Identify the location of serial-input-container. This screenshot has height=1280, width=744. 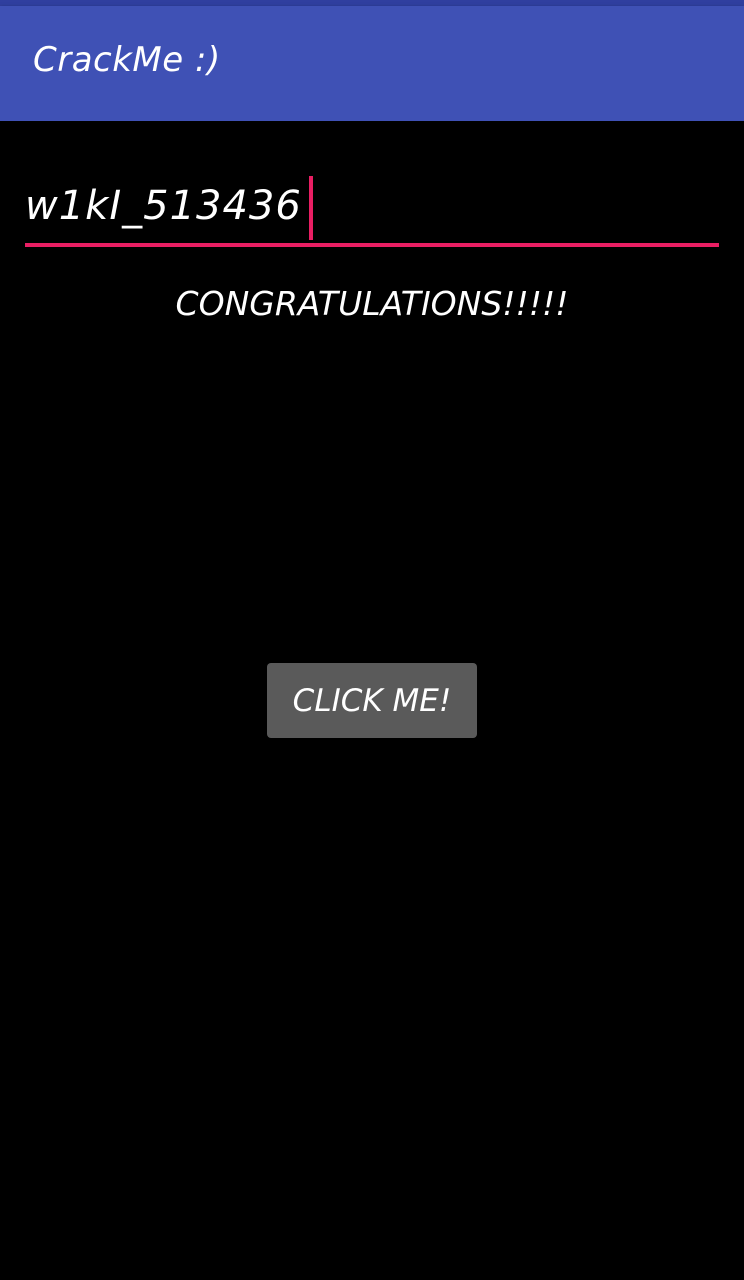
(372, 209).